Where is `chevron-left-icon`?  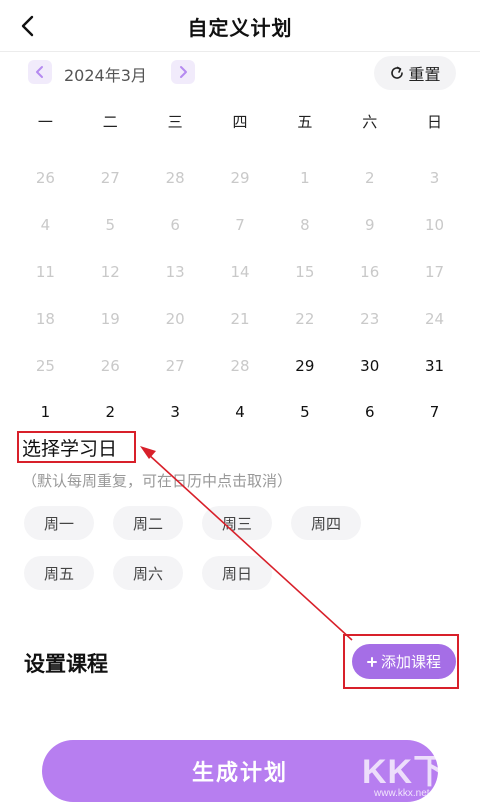
chevron-left-icon is located at coordinates (39, 72).